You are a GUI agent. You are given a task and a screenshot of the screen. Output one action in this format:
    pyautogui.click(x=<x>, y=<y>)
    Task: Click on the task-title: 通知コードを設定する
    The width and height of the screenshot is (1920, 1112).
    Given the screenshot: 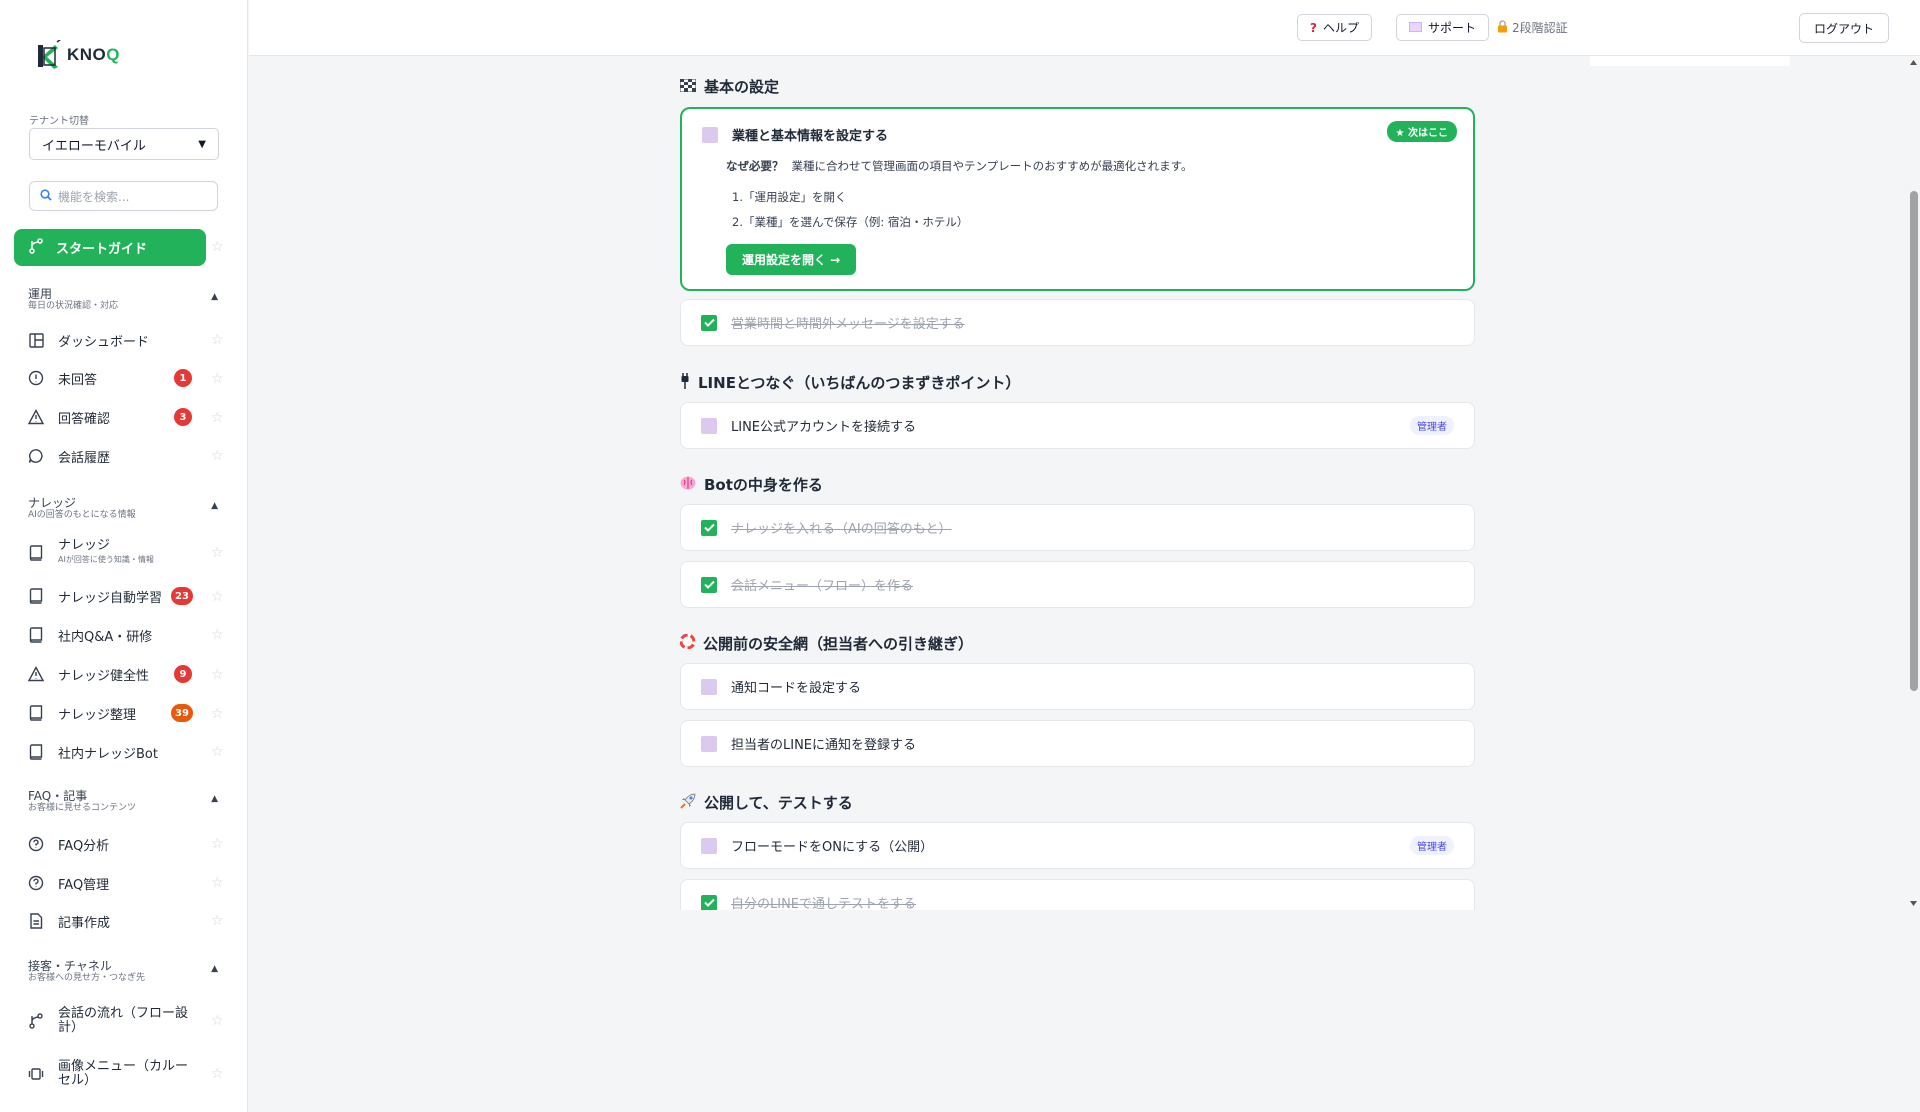 What is the action you would take?
    pyautogui.click(x=796, y=688)
    